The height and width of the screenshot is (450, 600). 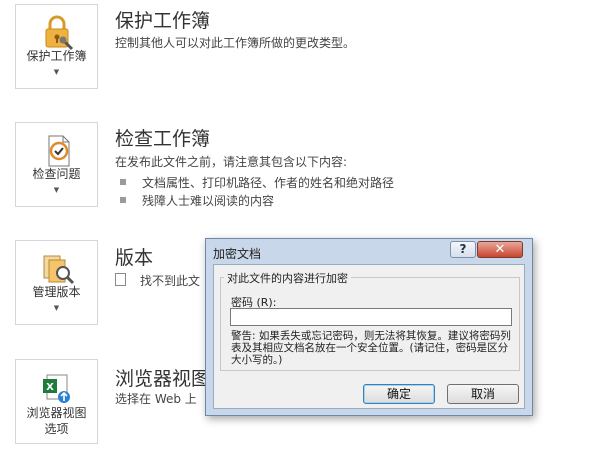 What do you see at coordinates (500, 249) in the screenshot?
I see `close-button: ✕` at bounding box center [500, 249].